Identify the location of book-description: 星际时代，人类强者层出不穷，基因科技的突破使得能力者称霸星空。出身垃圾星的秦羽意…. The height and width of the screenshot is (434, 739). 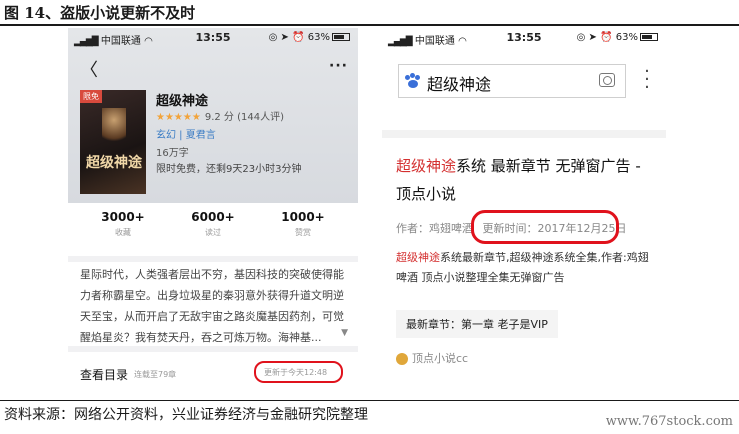
(215, 306).